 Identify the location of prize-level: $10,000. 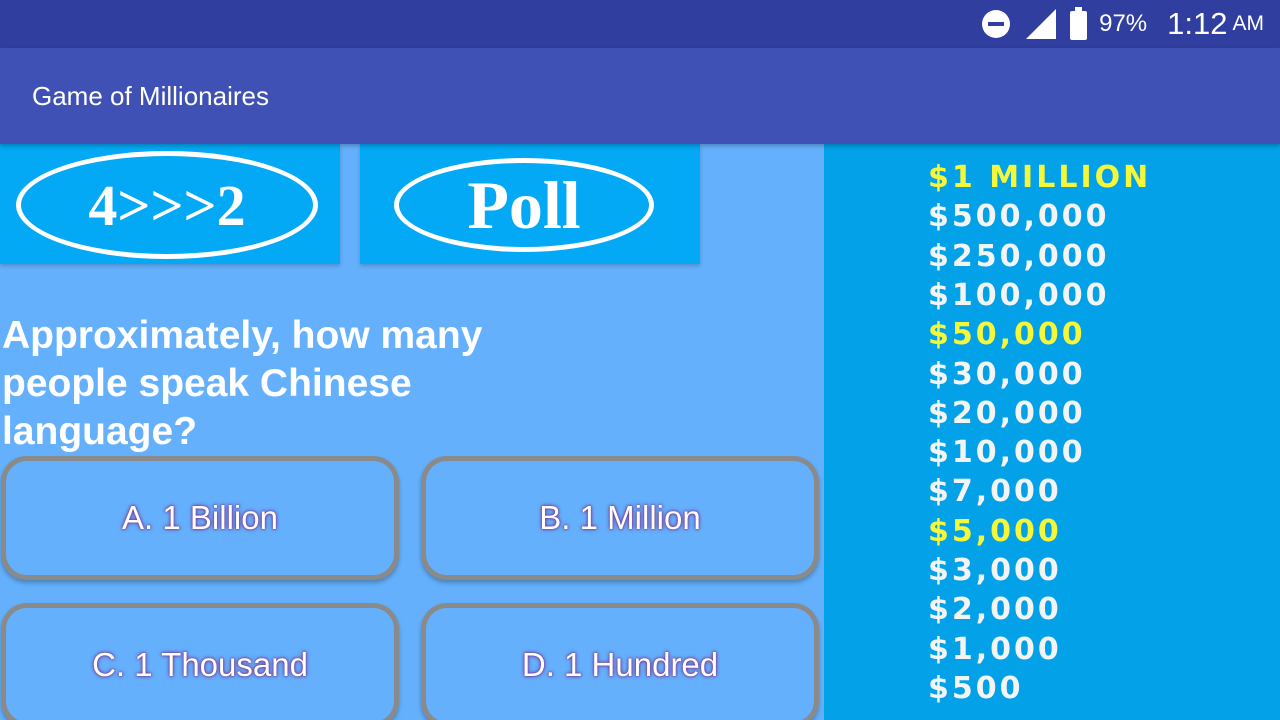
(1007, 453).